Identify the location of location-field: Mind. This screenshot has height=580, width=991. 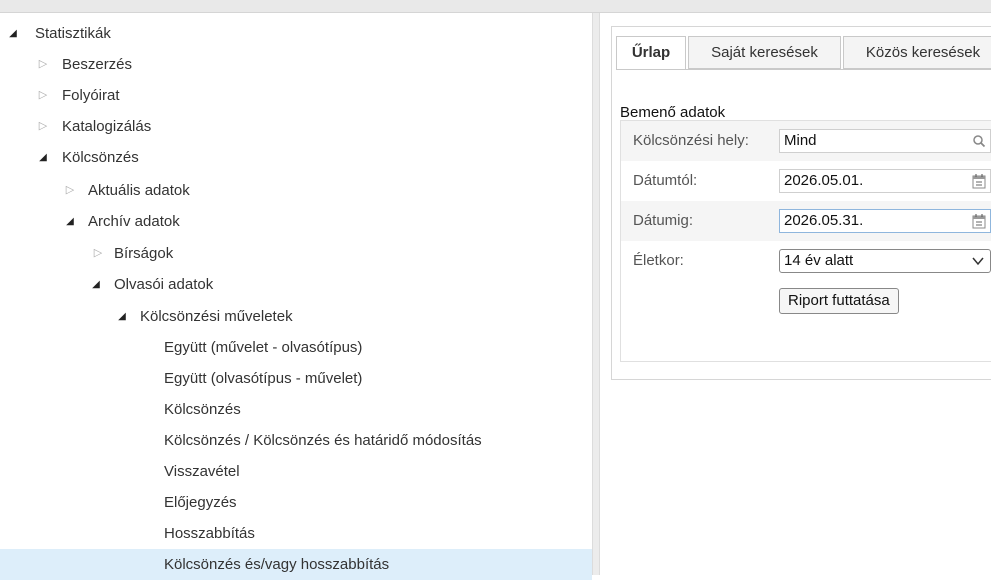
(885, 141).